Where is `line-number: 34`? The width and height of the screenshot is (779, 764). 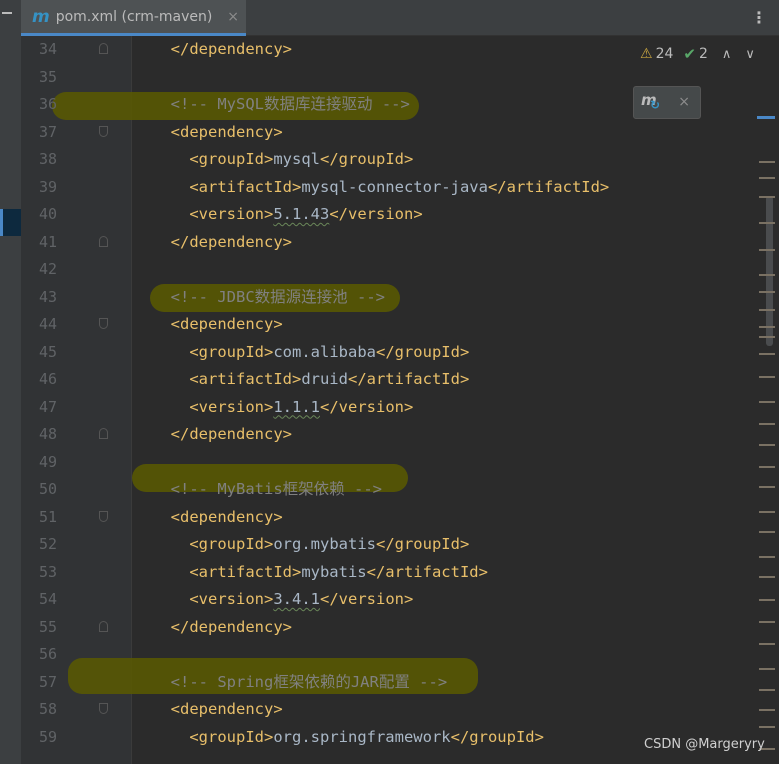 line-number: 34 is located at coordinates (39, 50).